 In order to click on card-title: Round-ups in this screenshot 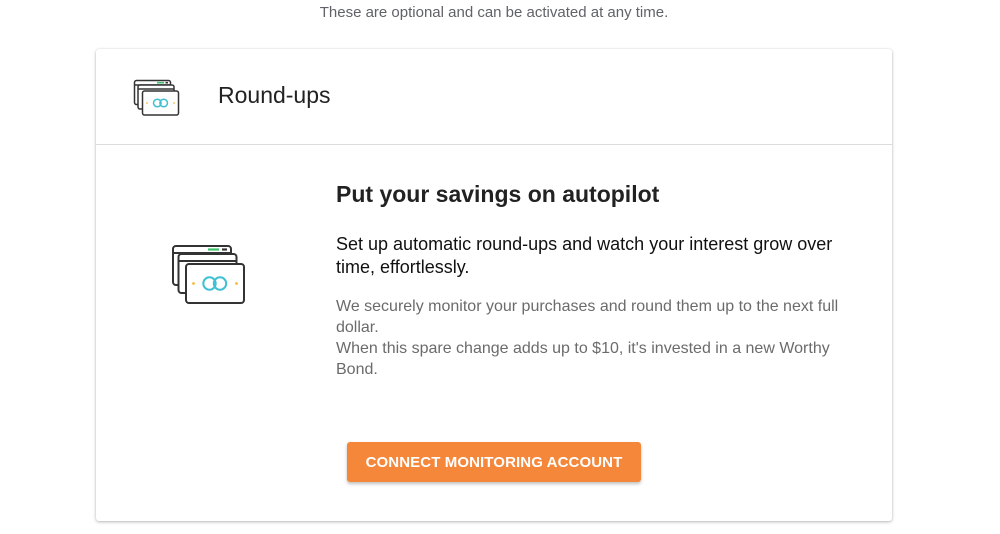, I will do `click(274, 95)`.